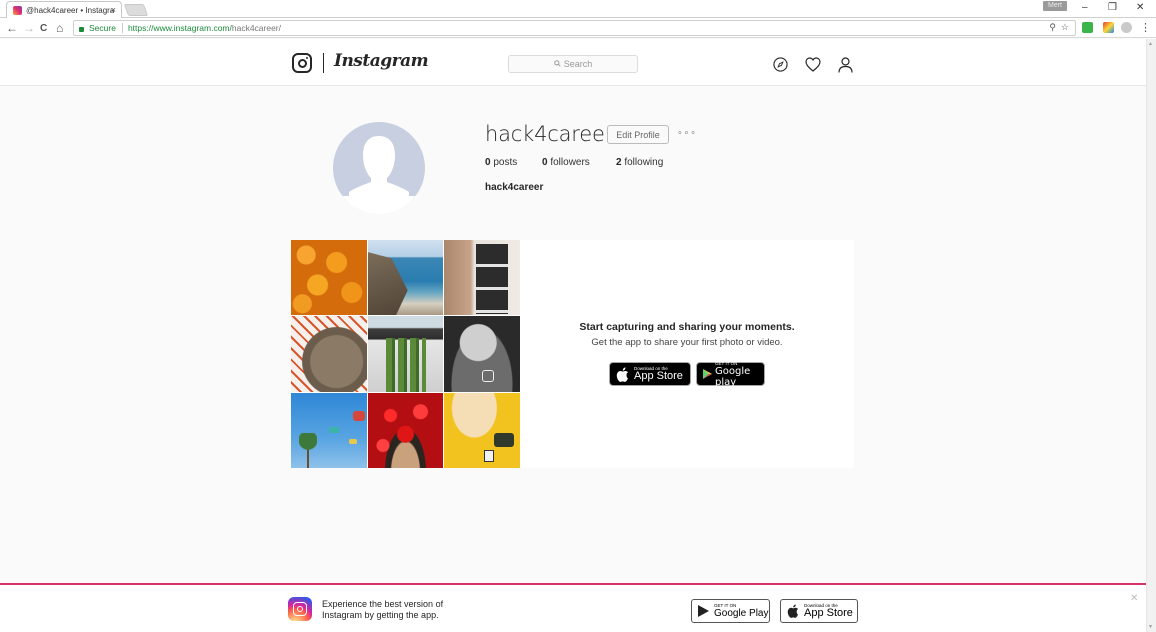 The height and width of the screenshot is (632, 1156). I want to click on explore-compass-icon, so click(780, 67).